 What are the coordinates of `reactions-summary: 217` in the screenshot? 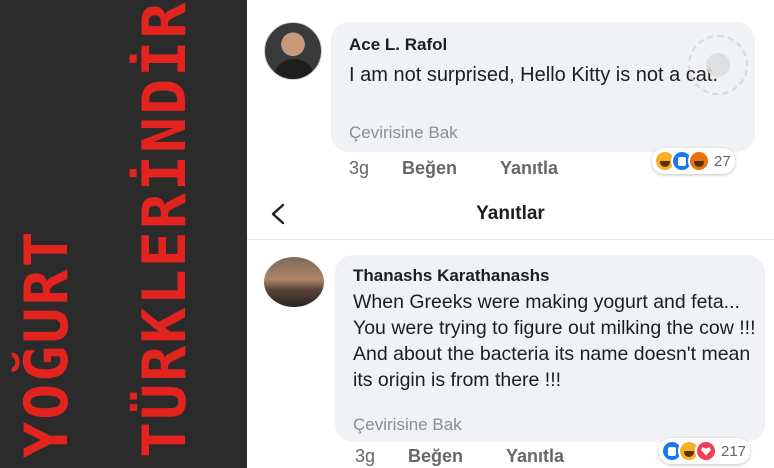 It's located at (705, 451).